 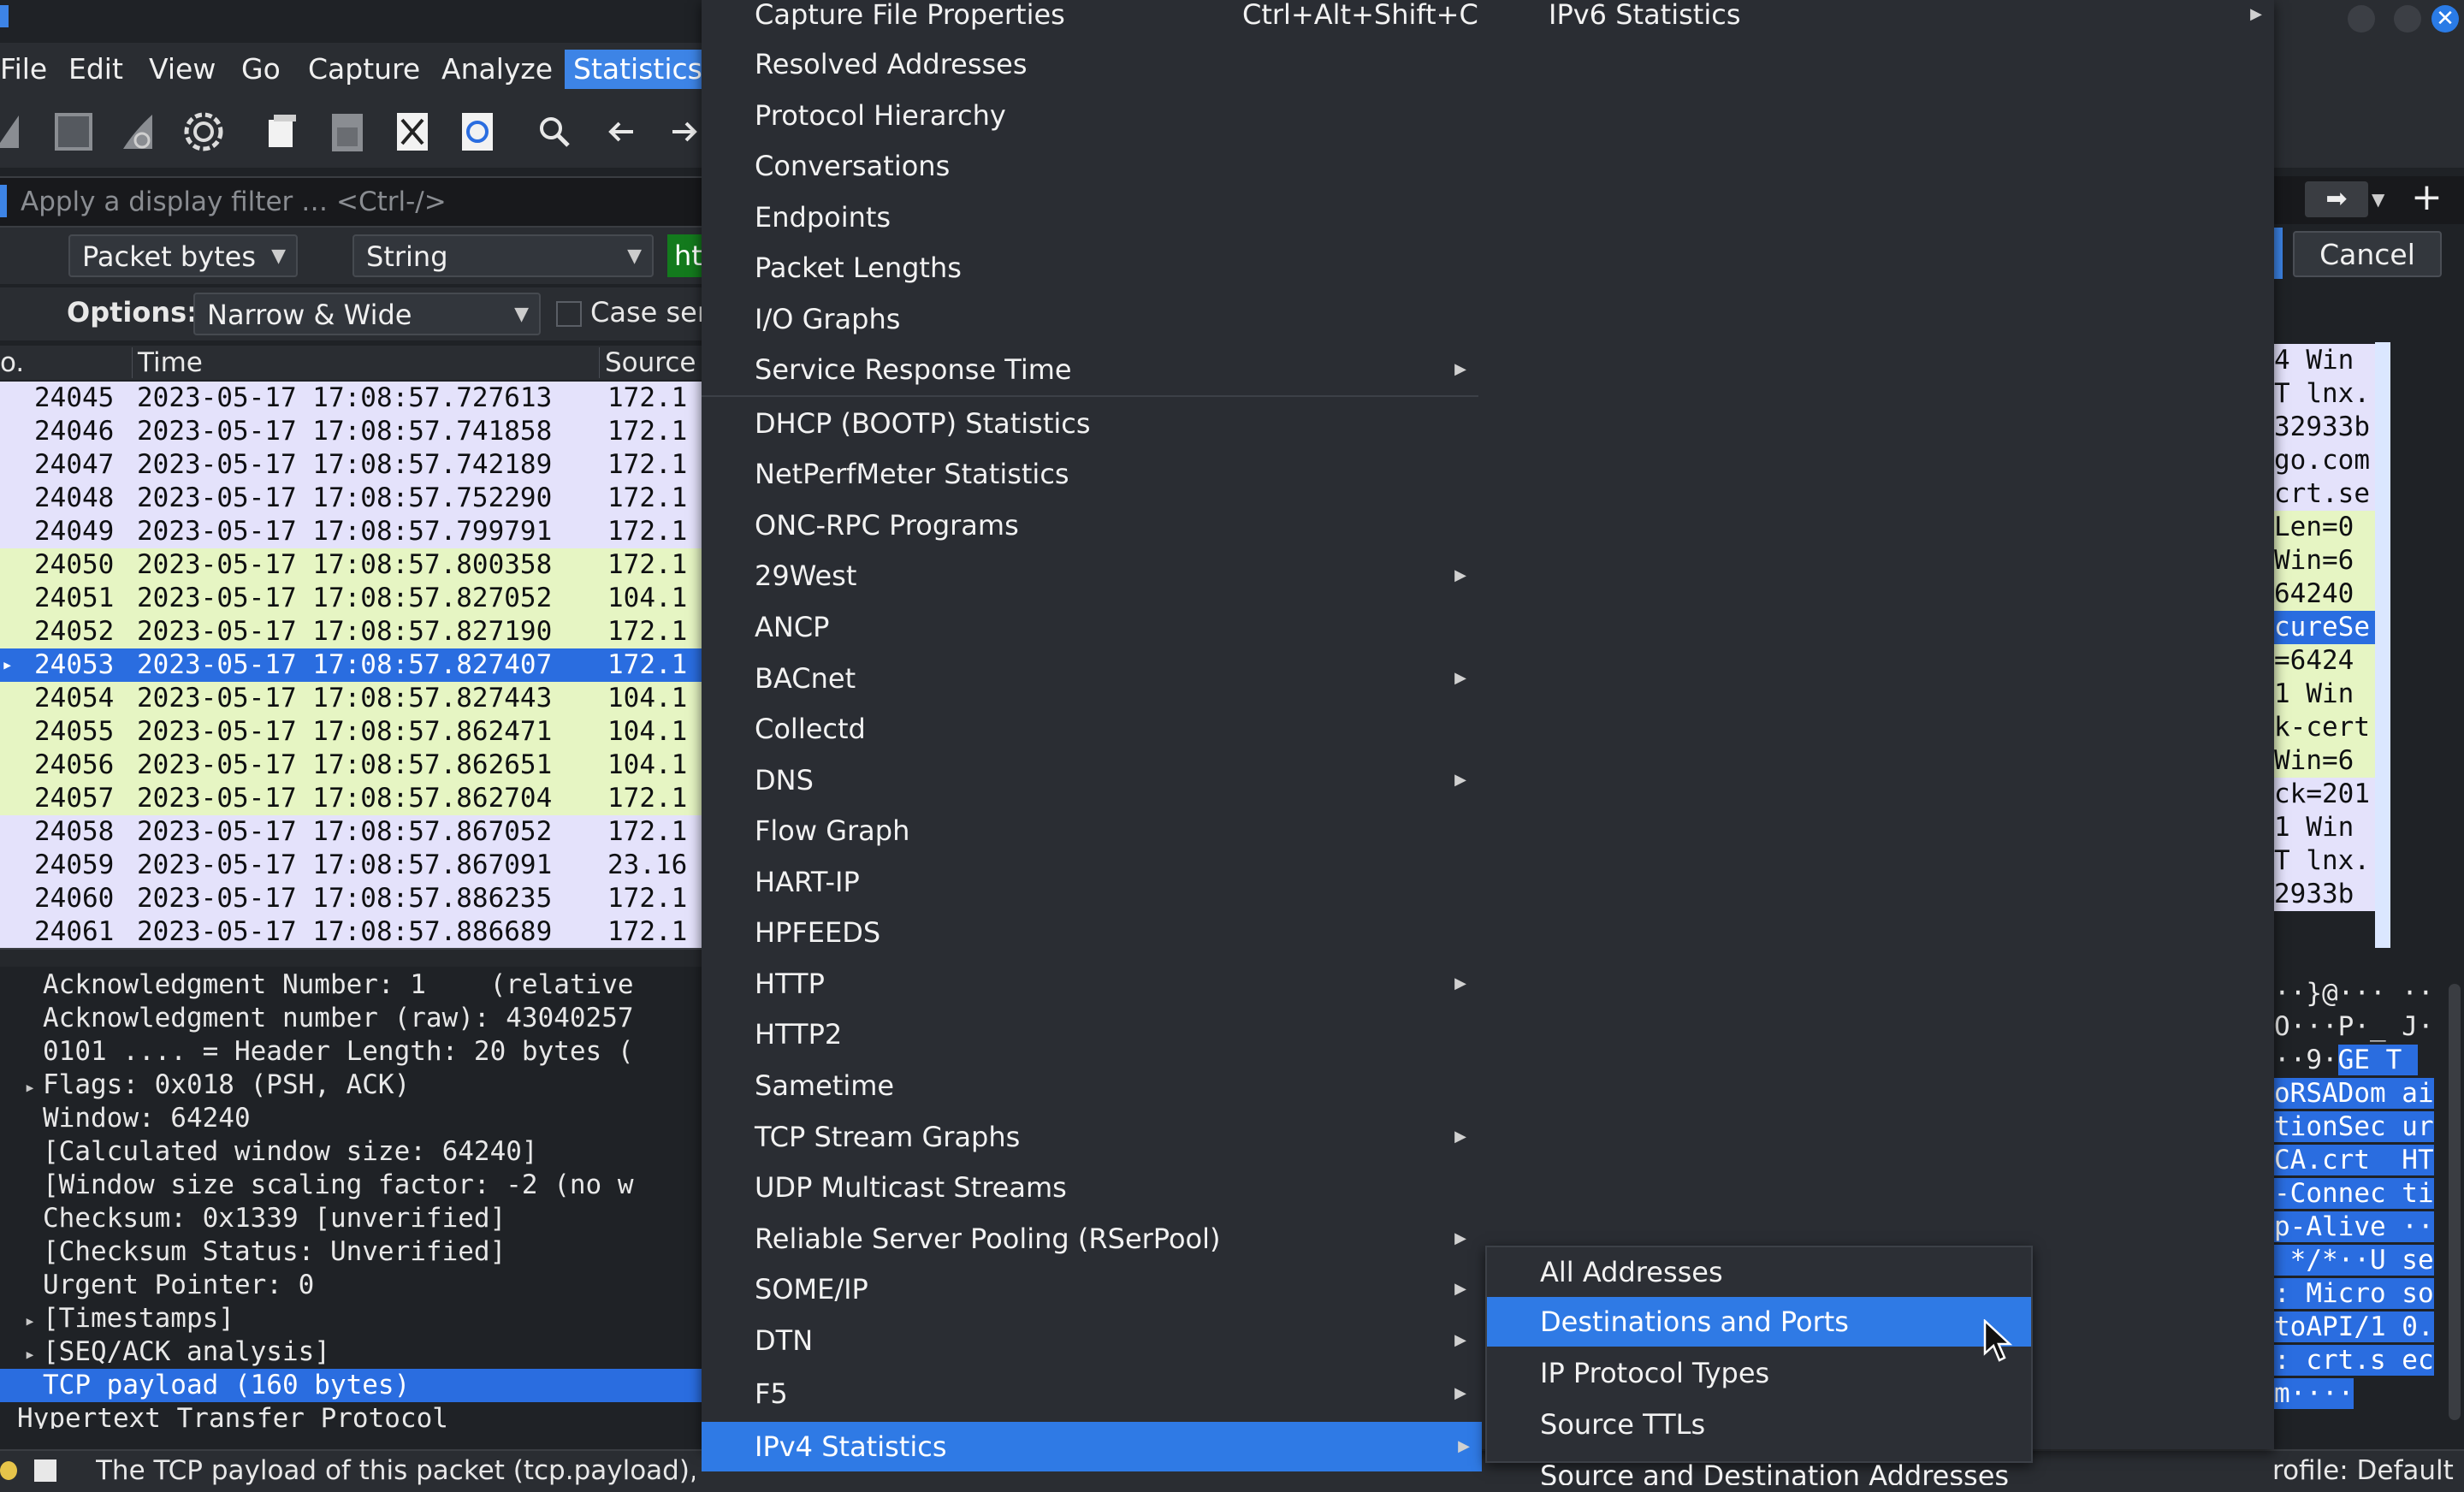 I want to click on column-no: o., so click(x=12, y=362).